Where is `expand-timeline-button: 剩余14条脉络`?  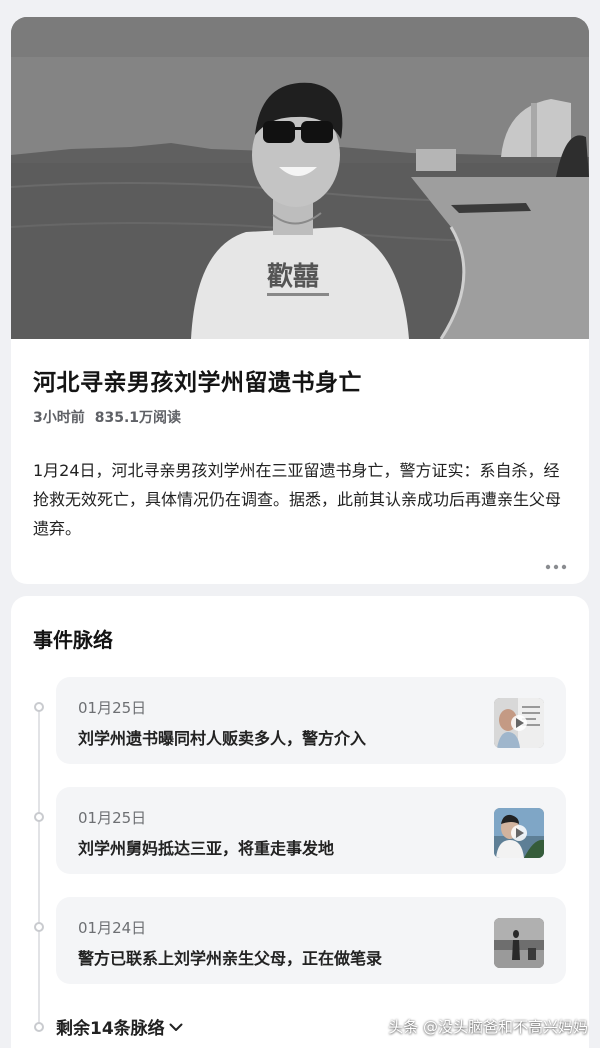
expand-timeline-button: 剩余14条脉络 is located at coordinates (119, 1026).